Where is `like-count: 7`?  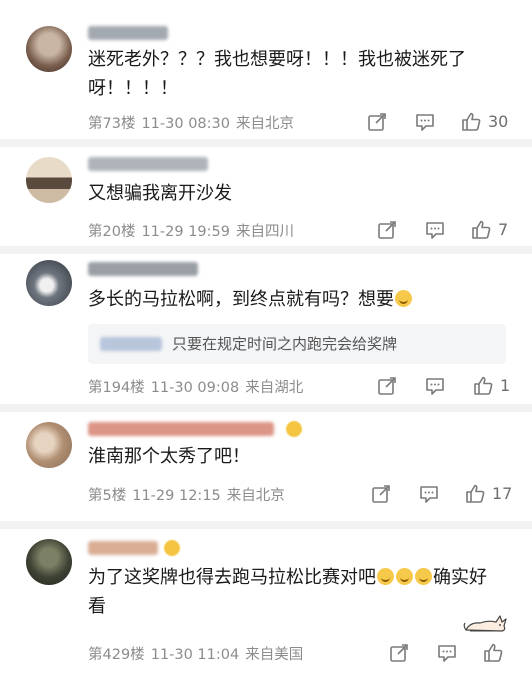
like-count: 7 is located at coordinates (503, 229).